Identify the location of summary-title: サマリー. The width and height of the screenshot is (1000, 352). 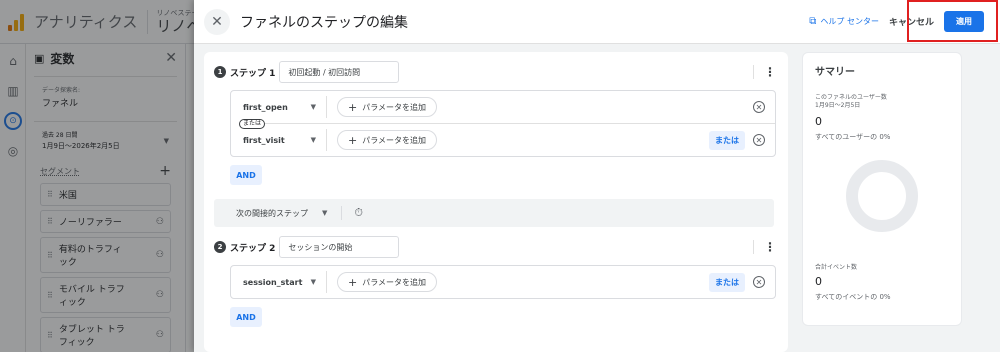
(835, 72).